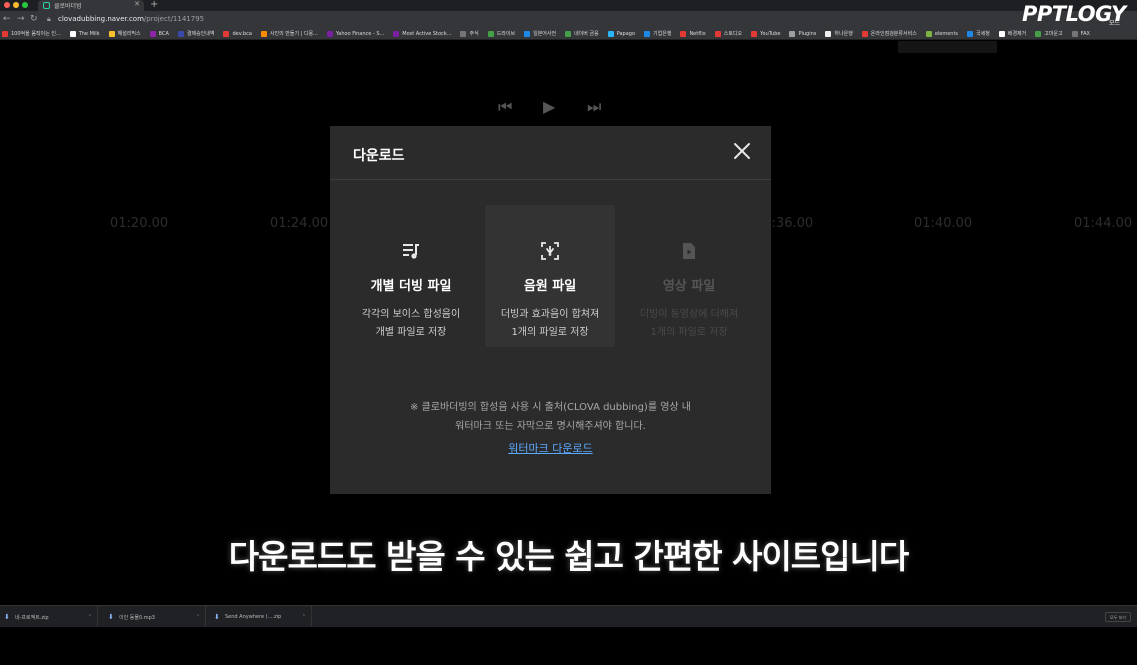  Describe the element at coordinates (89, 33) in the screenshot. I see `bookmark-label: The Milk` at that location.